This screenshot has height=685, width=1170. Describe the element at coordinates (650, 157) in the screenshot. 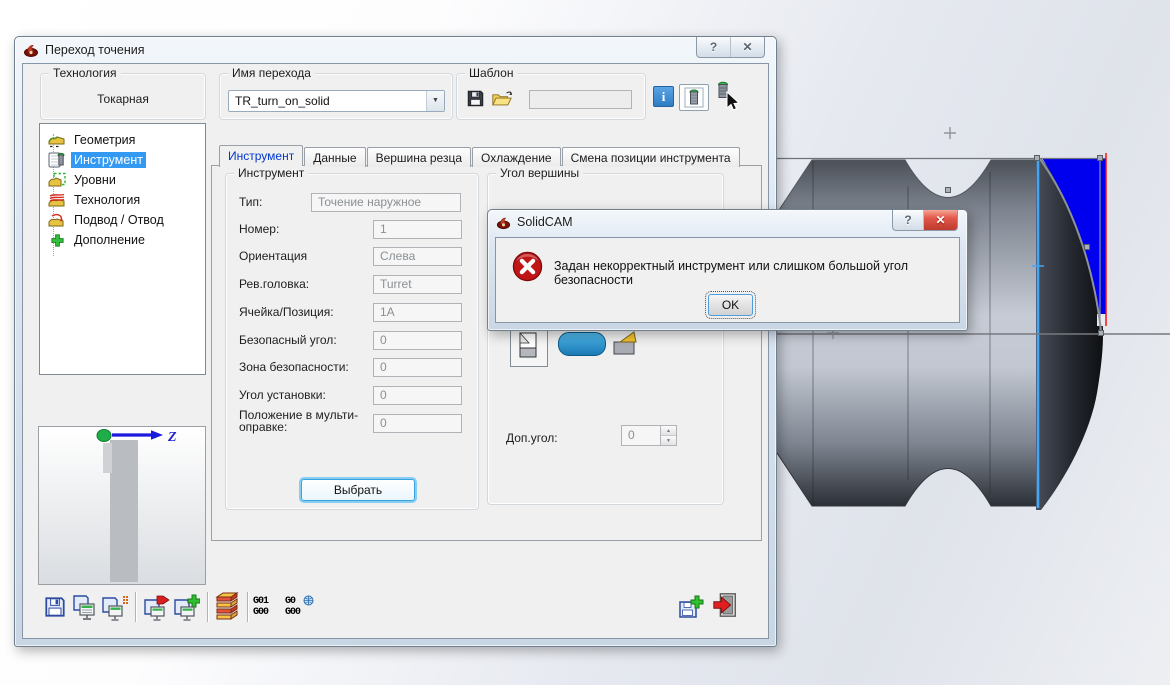

I see `tab-tool-change-position: Смена позиции инструмента` at that location.